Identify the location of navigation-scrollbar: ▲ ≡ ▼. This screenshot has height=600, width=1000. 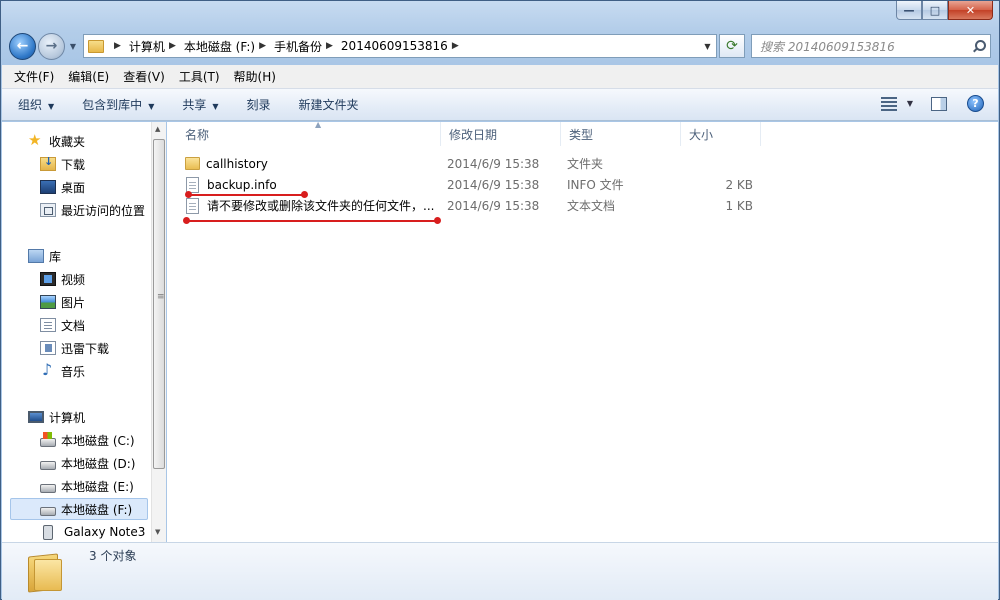
(158, 332).